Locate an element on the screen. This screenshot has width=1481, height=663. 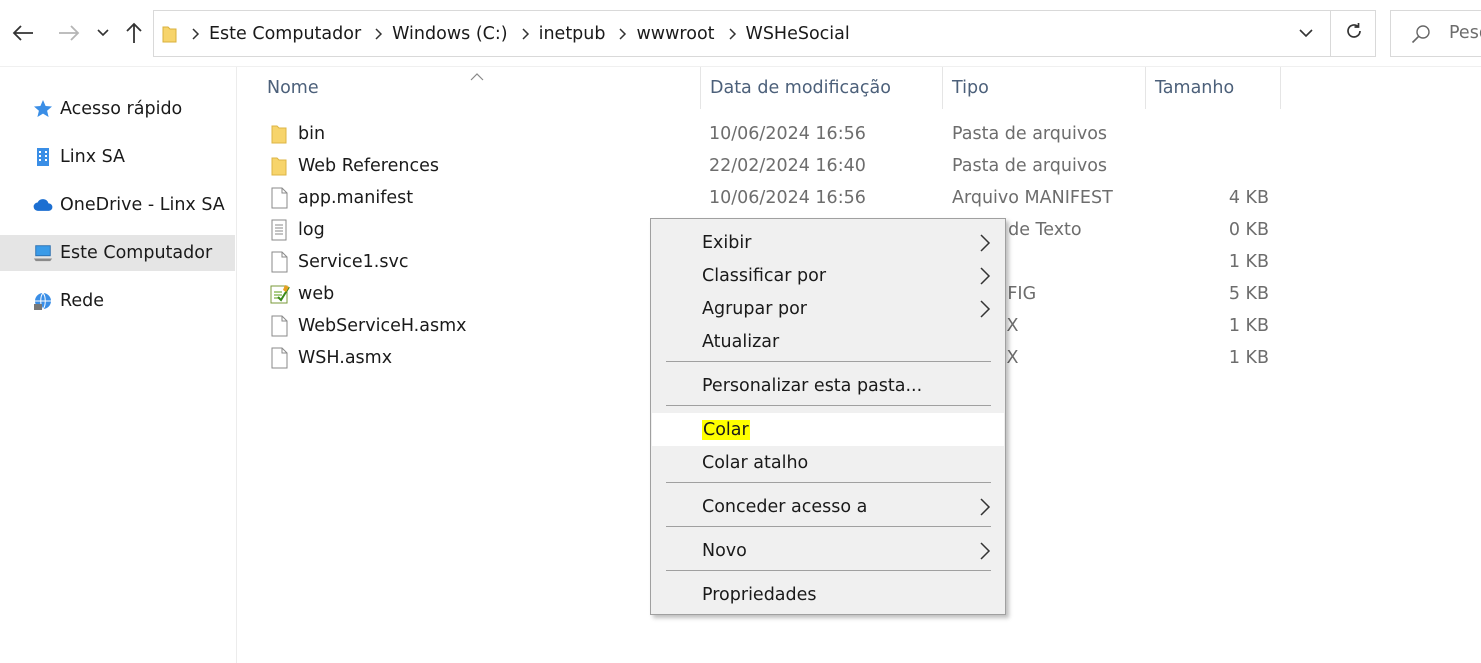
text-file-icon is located at coordinates (279, 230).